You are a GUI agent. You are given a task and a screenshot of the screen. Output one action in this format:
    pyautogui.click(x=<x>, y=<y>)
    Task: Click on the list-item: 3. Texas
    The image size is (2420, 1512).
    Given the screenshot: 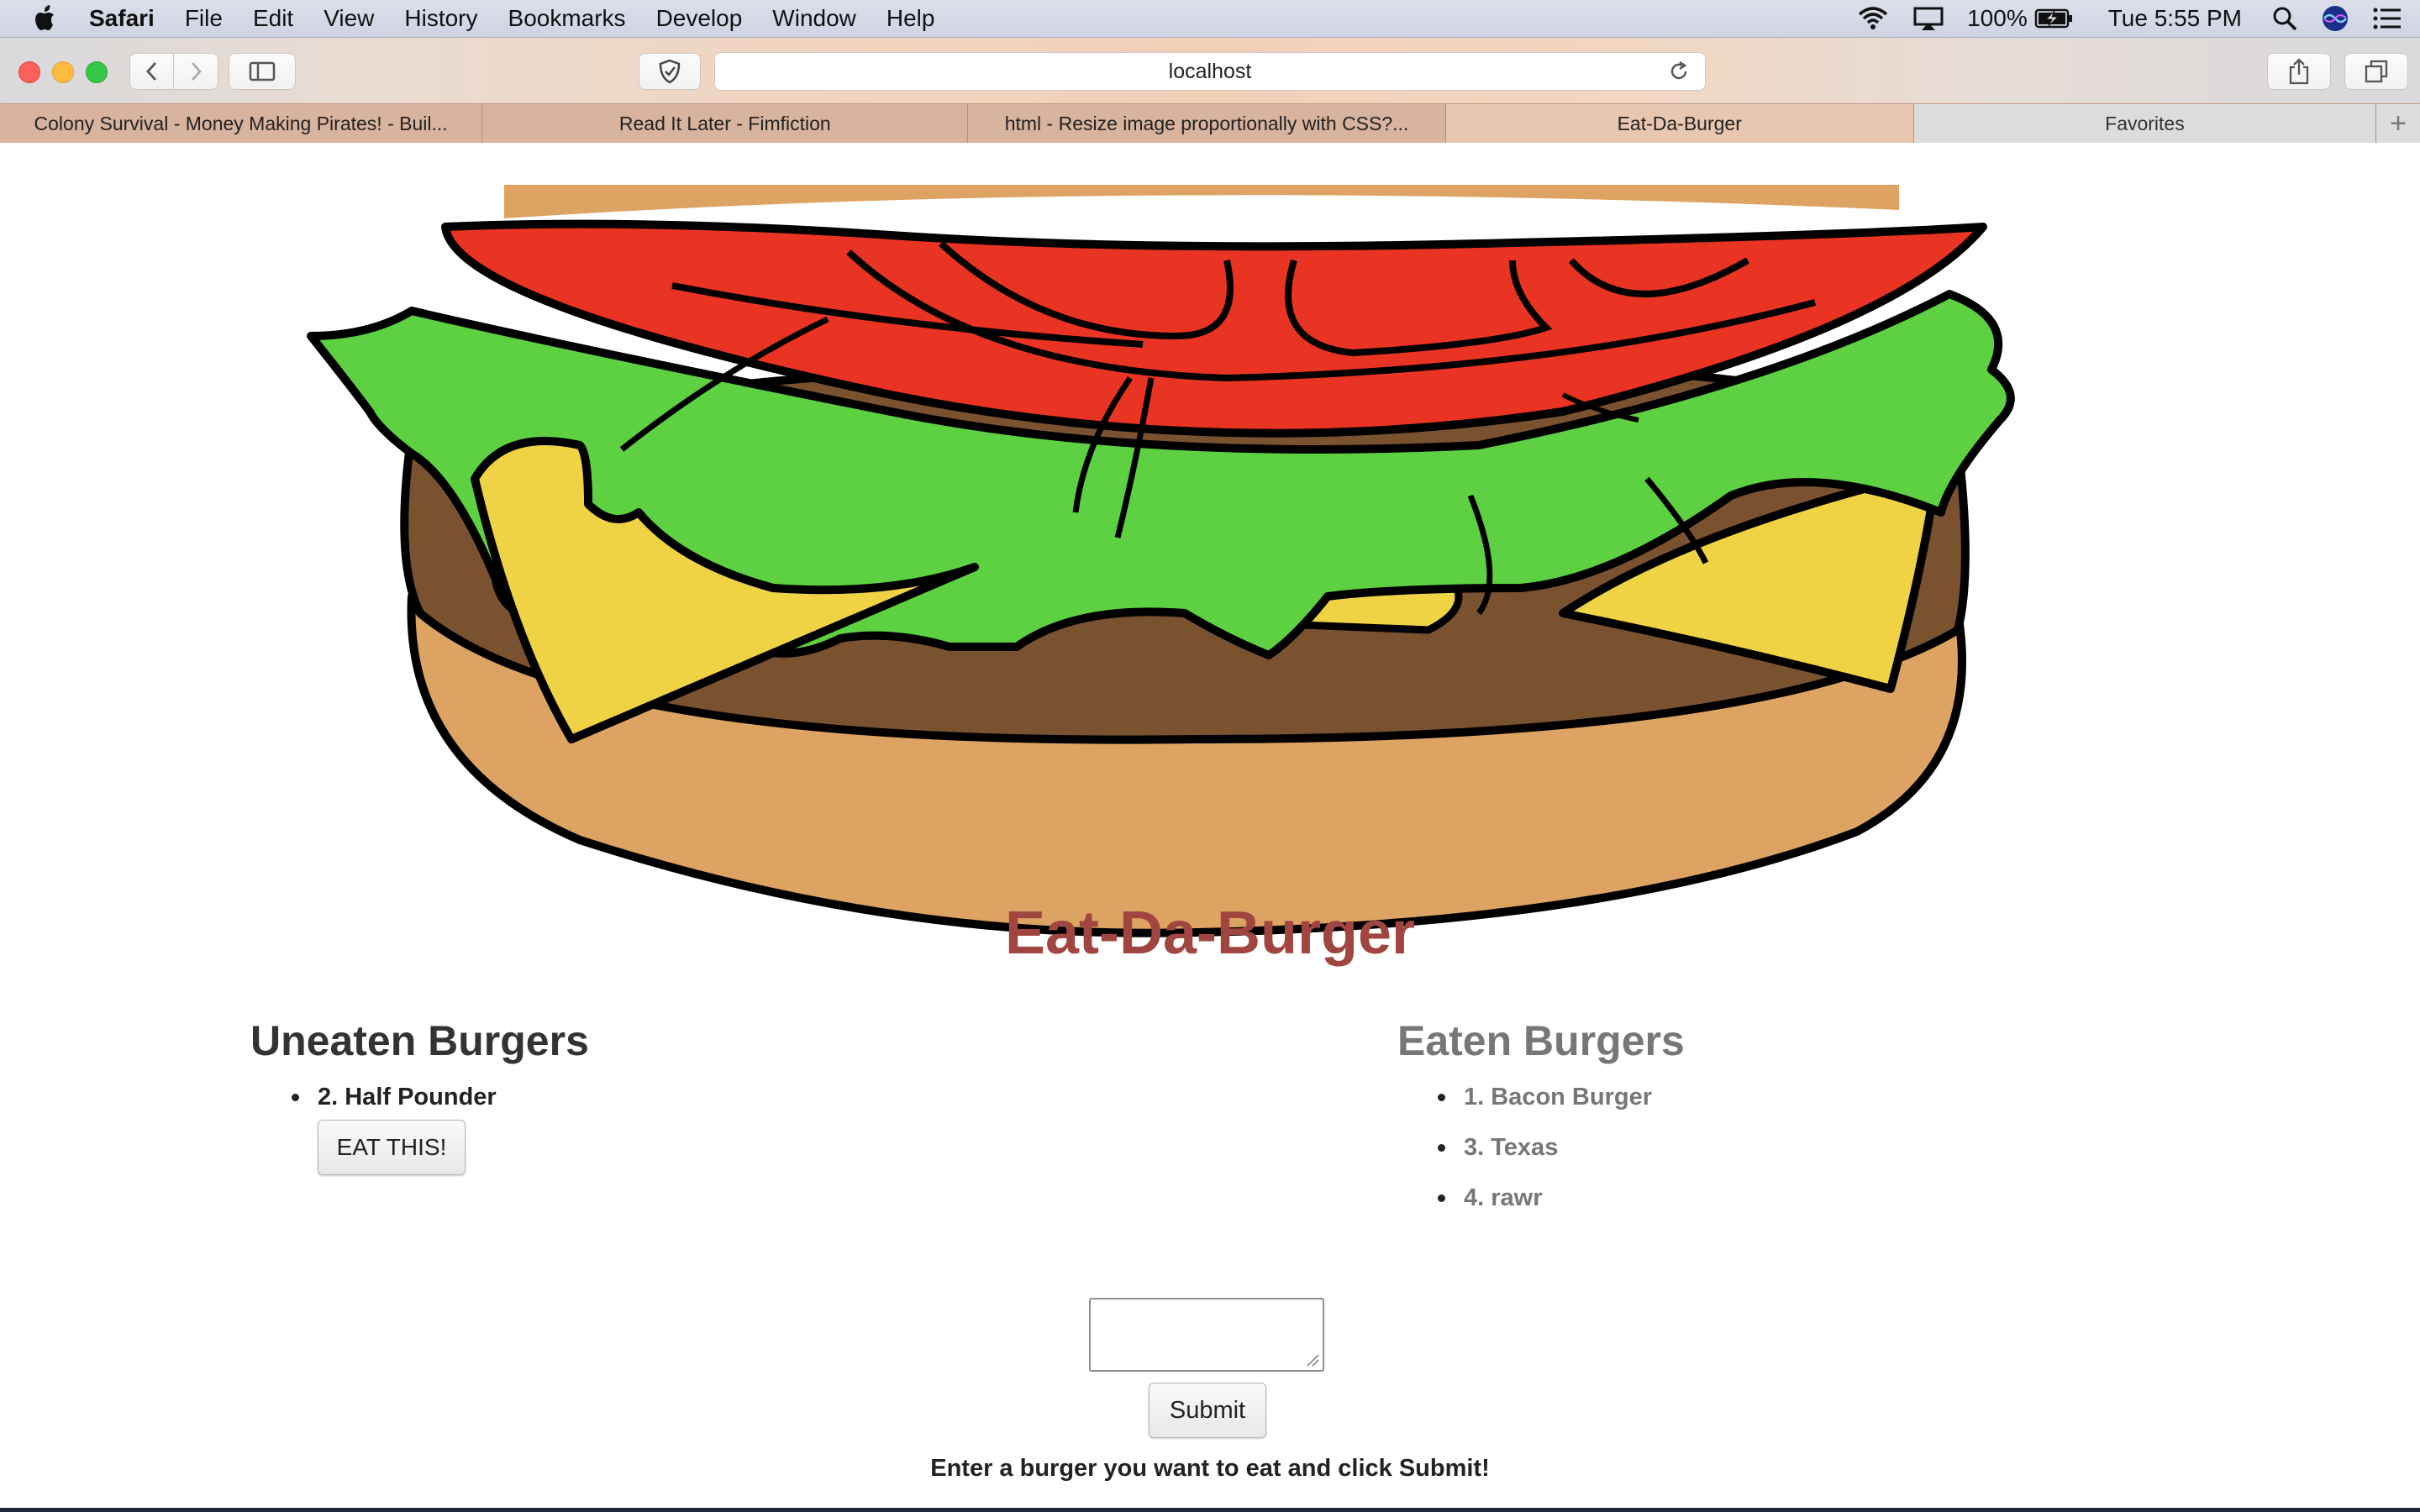 What is the action you would take?
    pyautogui.click(x=1545, y=1147)
    